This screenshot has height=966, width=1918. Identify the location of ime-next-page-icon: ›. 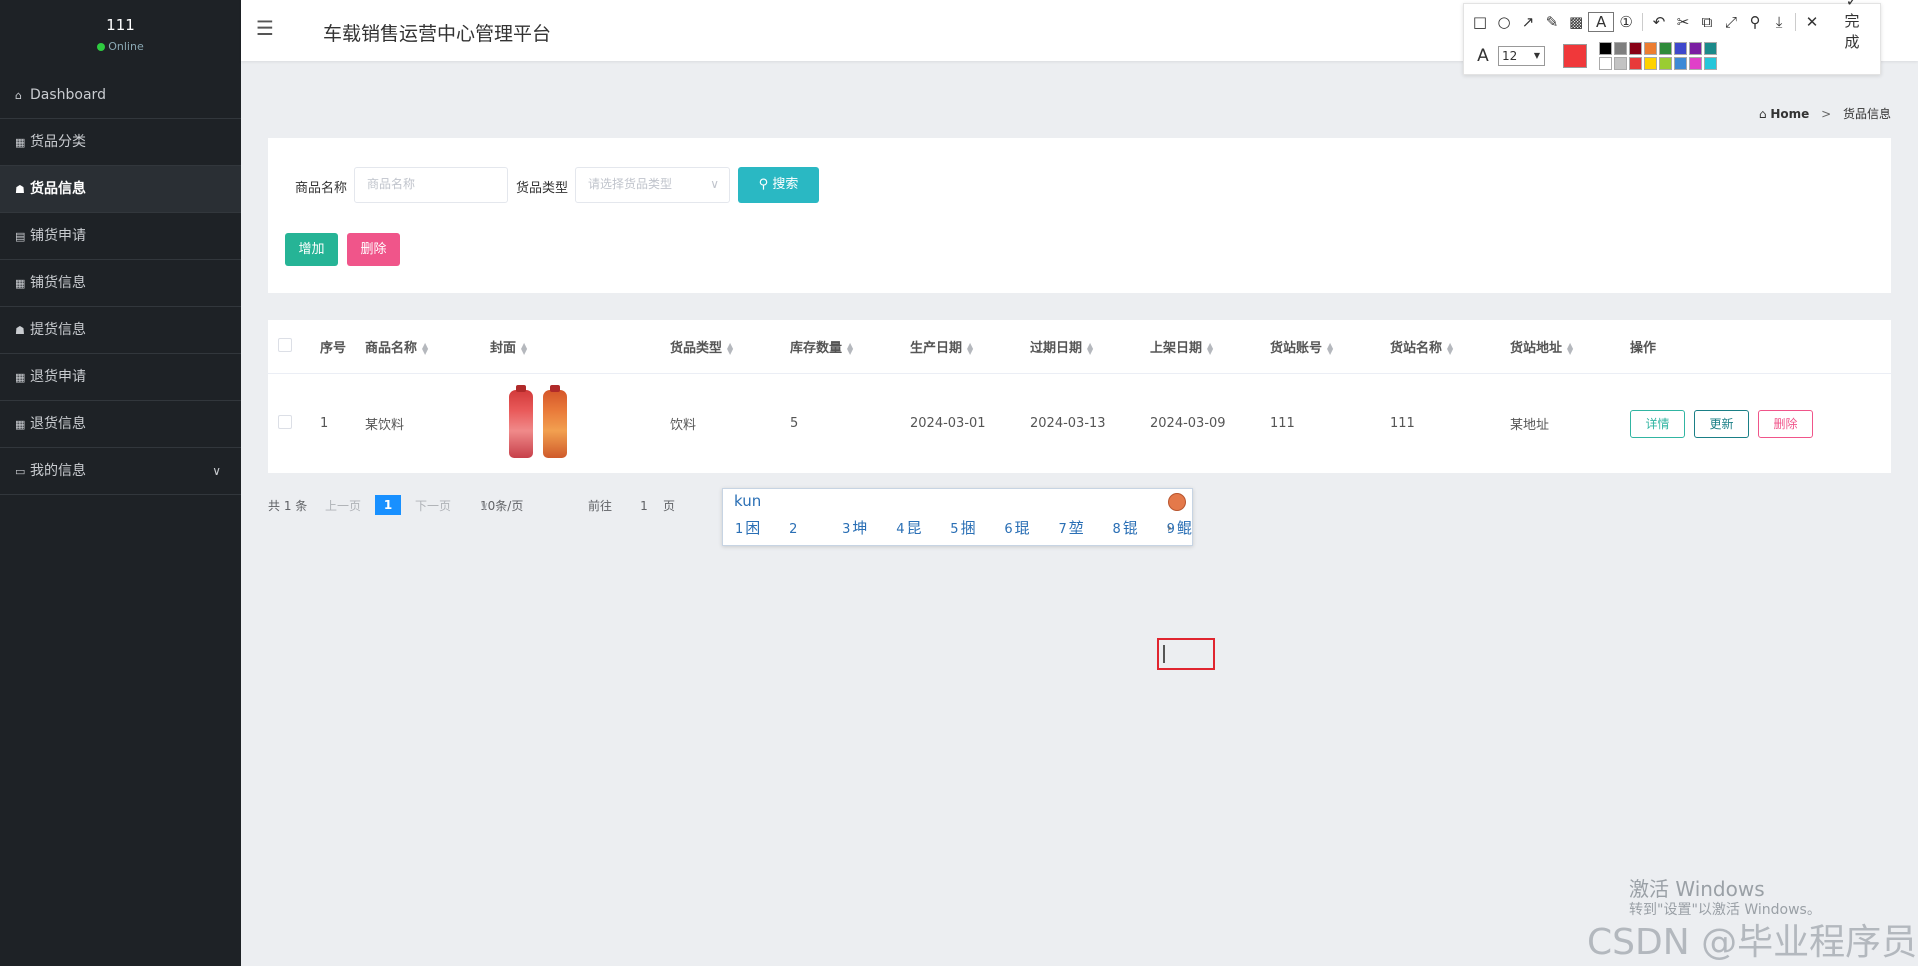
(1169, 528).